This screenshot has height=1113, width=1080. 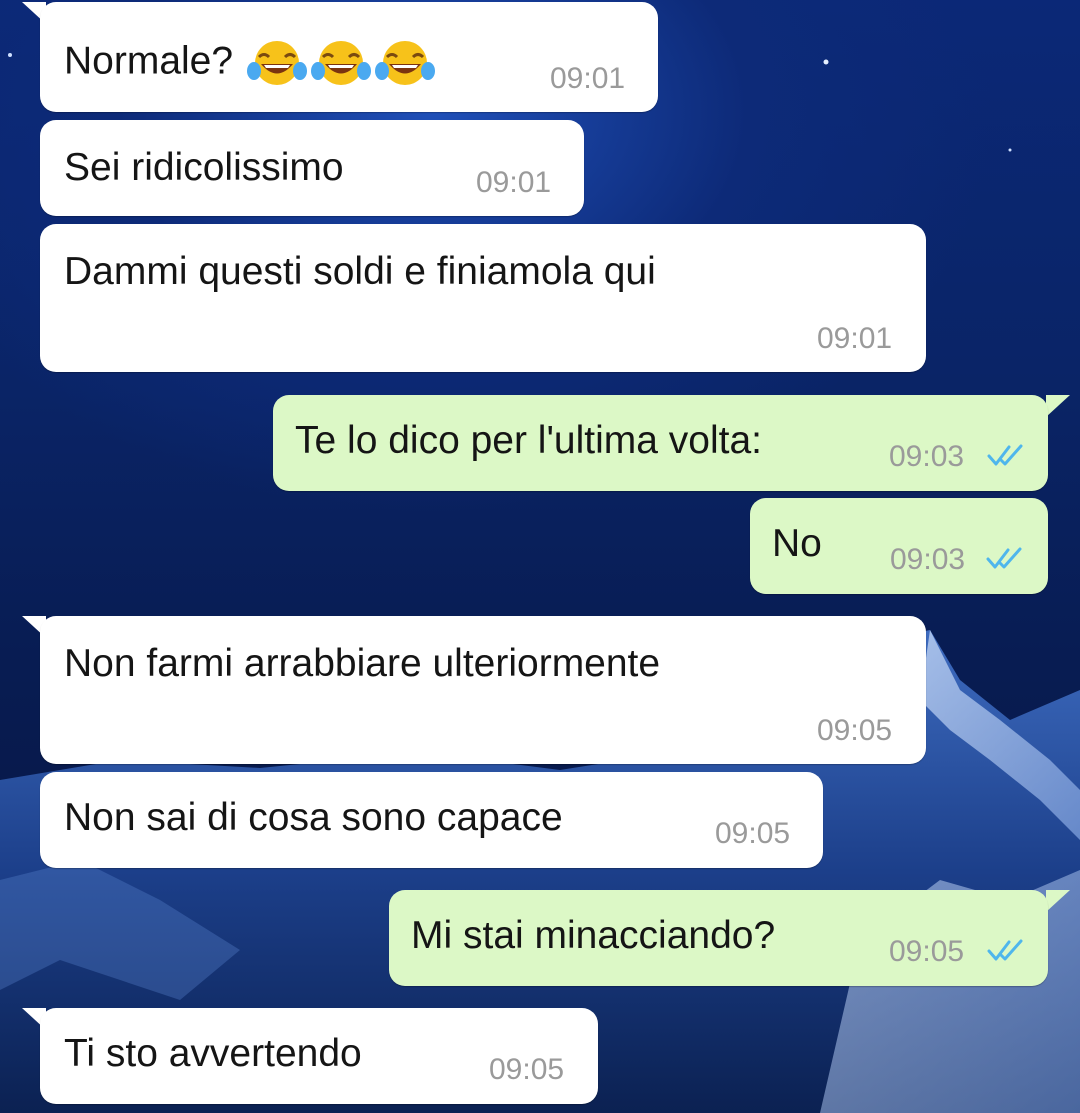 I want to click on incoming-message: Non sai di cosa sono capace 09:05, so click(x=431, y=820).